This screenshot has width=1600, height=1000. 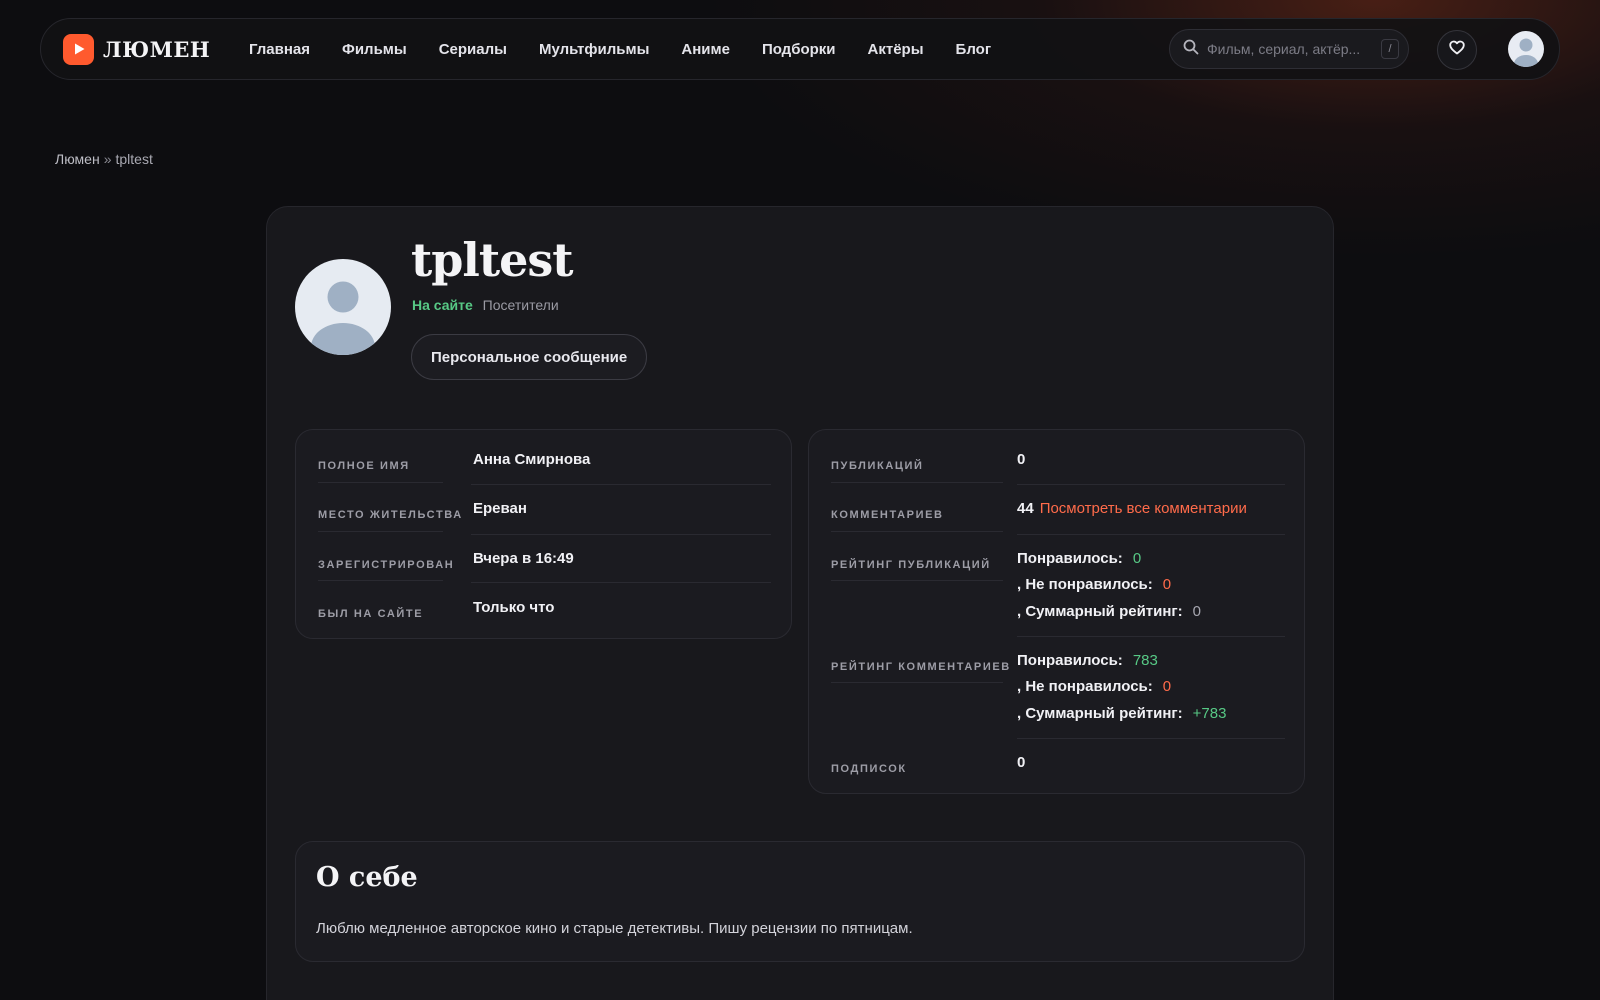 I want to click on heart-icon, so click(x=1457, y=50).